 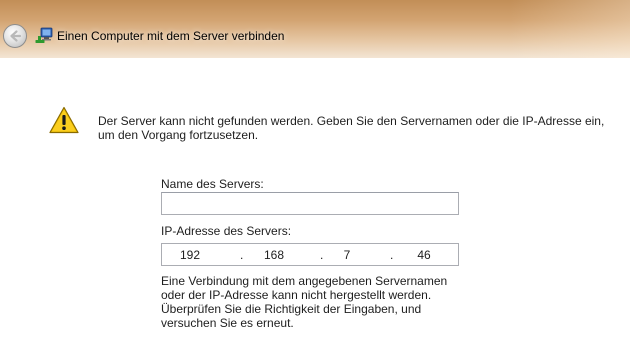 I want to click on back-arrow-icon, so click(x=16, y=36).